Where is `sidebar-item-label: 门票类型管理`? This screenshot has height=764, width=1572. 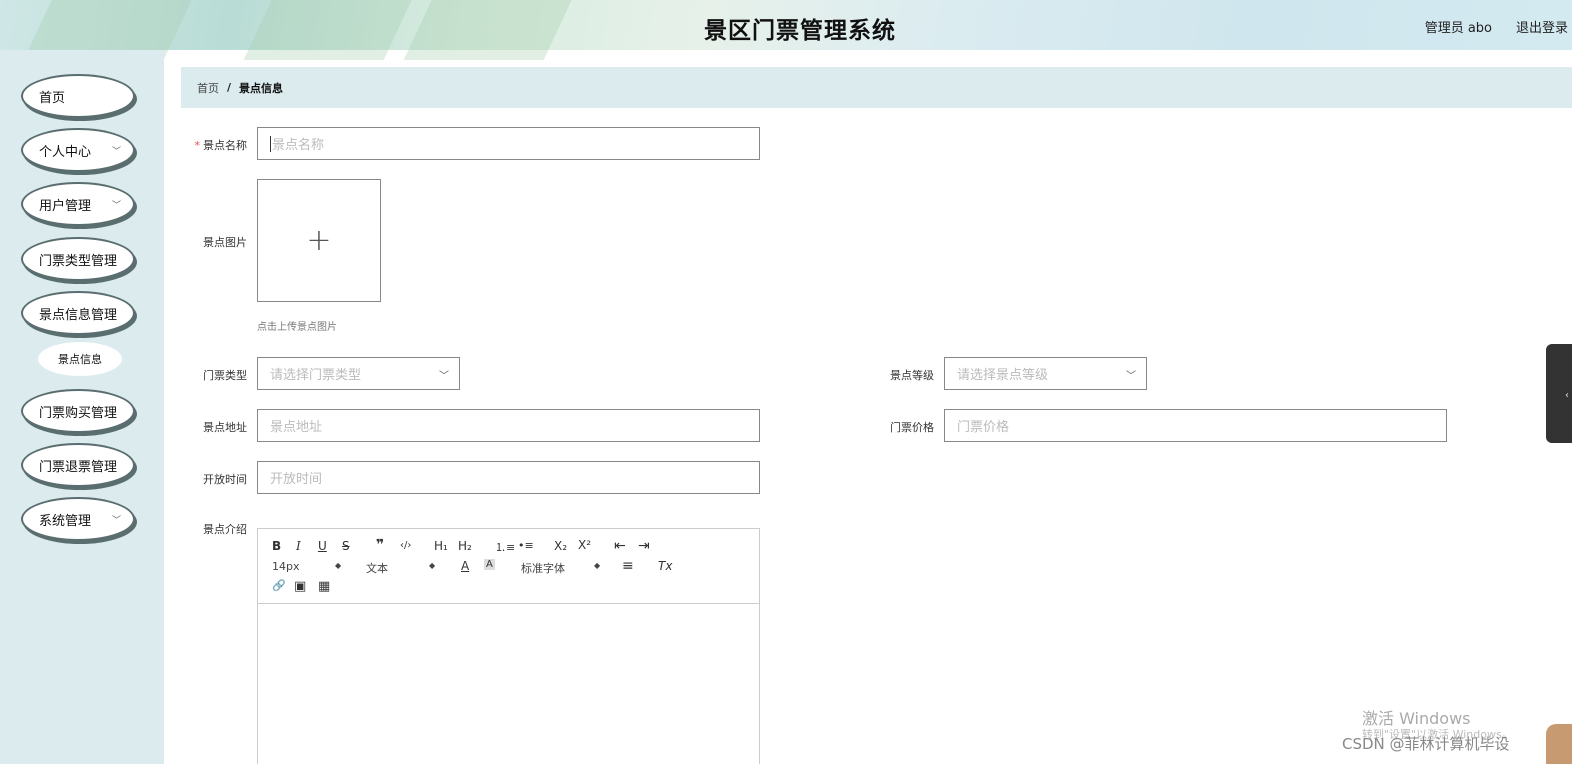
sidebar-item-label: 门票类型管理 is located at coordinates (77, 261).